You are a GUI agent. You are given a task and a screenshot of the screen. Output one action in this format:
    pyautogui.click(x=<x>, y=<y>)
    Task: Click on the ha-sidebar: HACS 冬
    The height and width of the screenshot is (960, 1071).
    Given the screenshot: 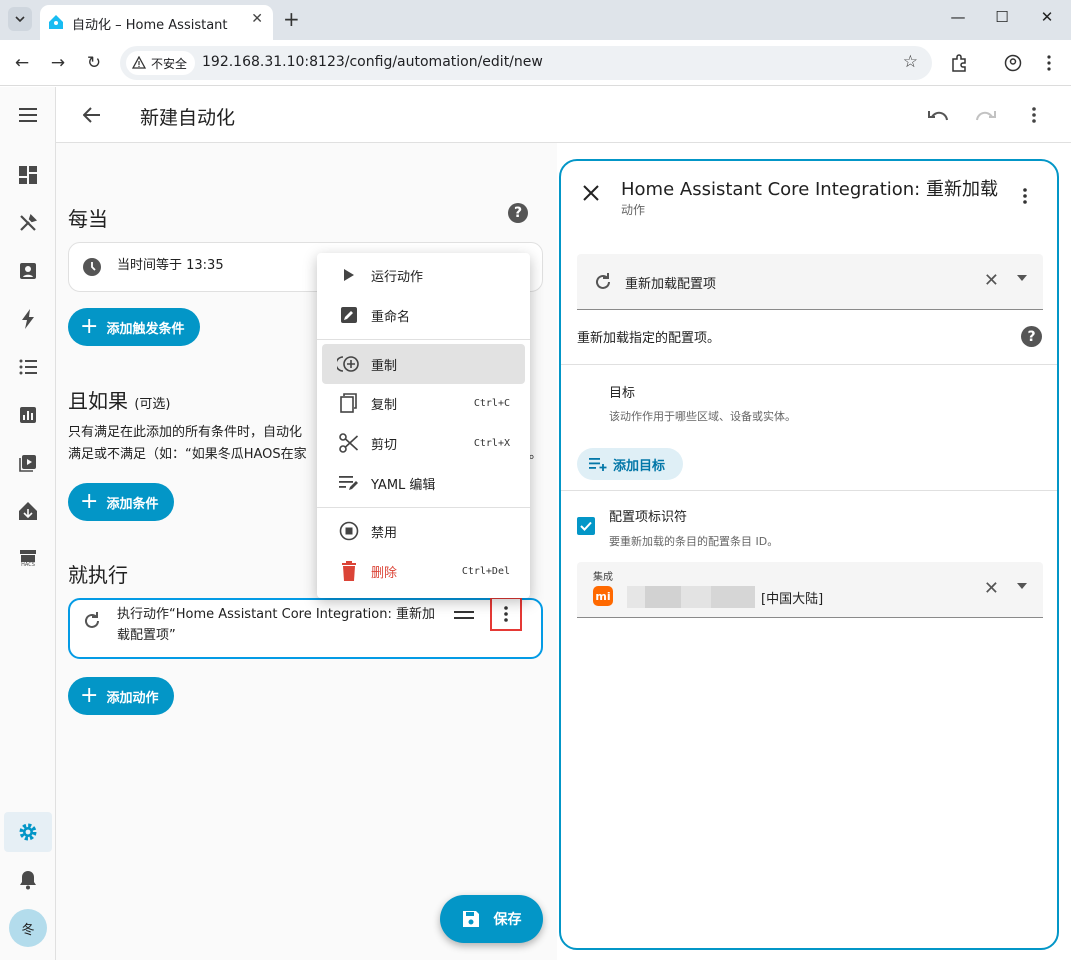 What is the action you would take?
    pyautogui.click(x=28, y=523)
    